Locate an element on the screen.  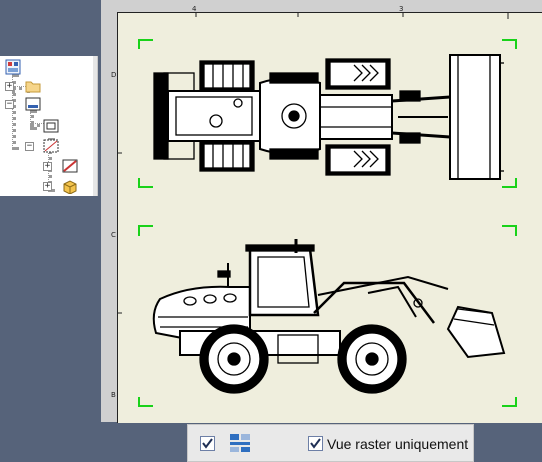
ruler-top-label: 3 is located at coordinates (401, 9).